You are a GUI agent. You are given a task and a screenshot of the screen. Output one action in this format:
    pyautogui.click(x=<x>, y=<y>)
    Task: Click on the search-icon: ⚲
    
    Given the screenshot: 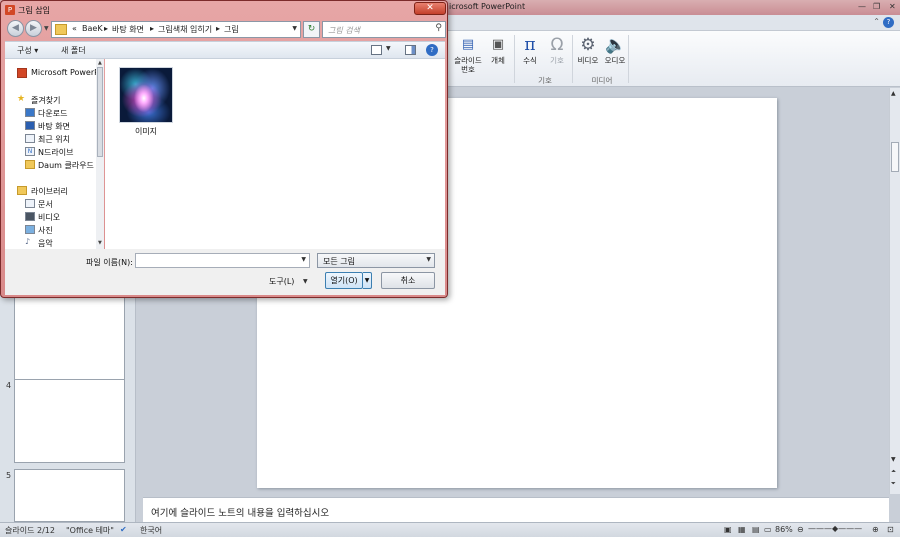 What is the action you would take?
    pyautogui.click(x=438, y=28)
    